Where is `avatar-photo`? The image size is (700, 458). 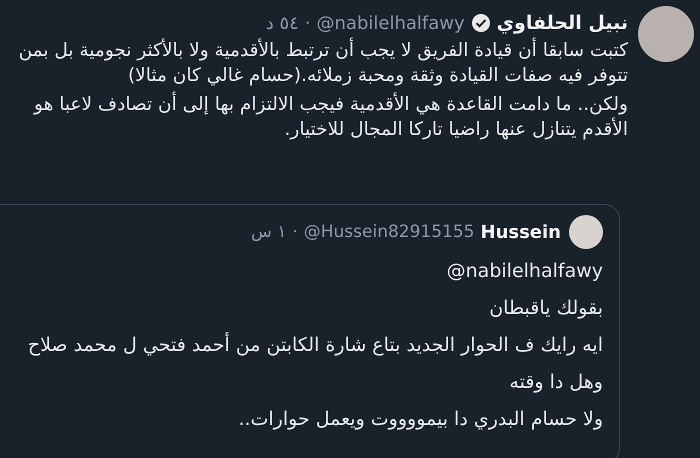
avatar-photo is located at coordinates (586, 232).